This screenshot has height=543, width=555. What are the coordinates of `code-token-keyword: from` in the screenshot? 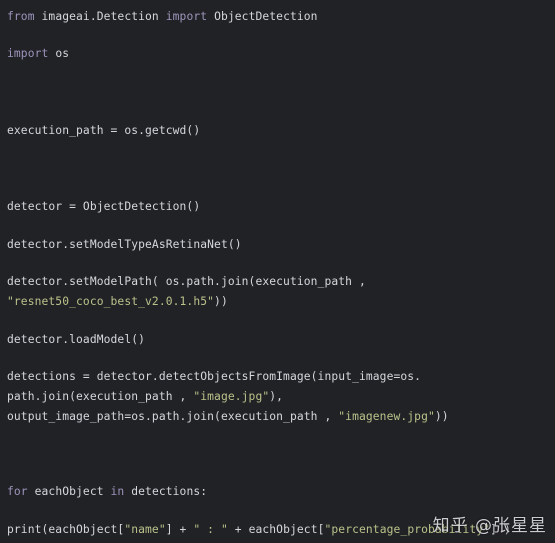 It's located at (24, 16).